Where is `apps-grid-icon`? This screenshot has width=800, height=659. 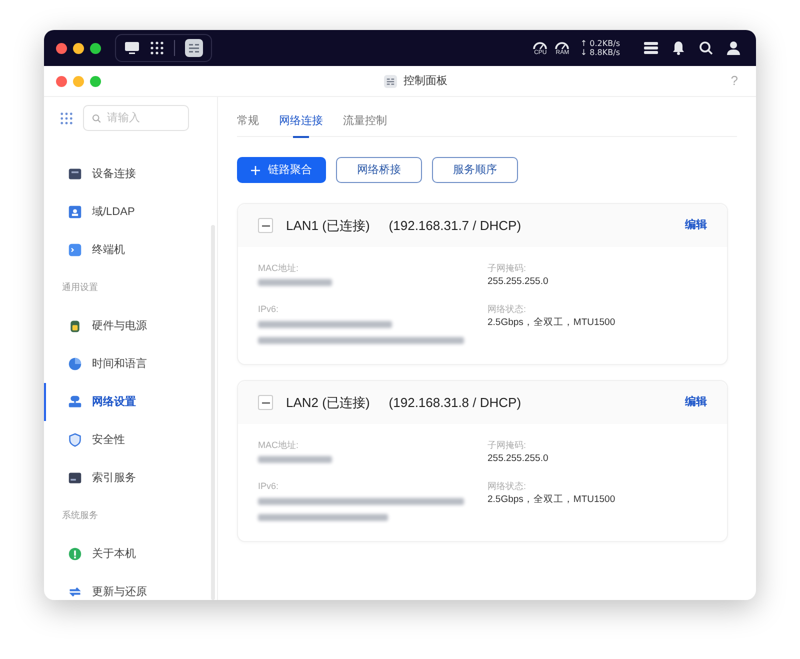 apps-grid-icon is located at coordinates (157, 48).